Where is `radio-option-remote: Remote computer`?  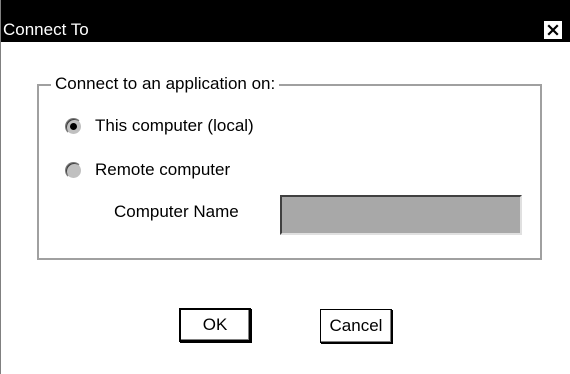 radio-option-remote: Remote computer is located at coordinates (147, 170).